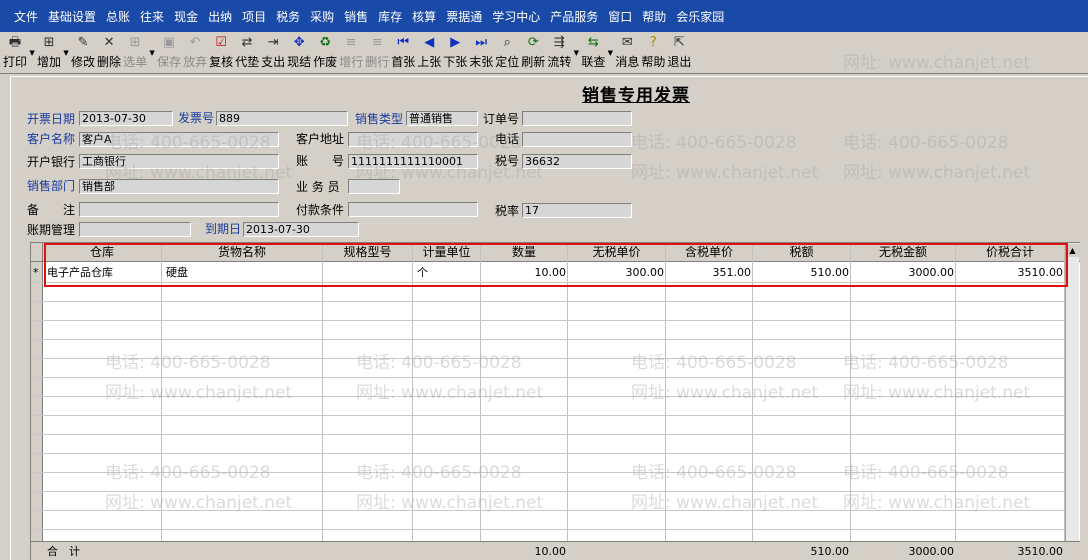 The width and height of the screenshot is (1088, 560). What do you see at coordinates (1072, 393) in the screenshot?
I see `vertical-scrollbar: ▲` at bounding box center [1072, 393].